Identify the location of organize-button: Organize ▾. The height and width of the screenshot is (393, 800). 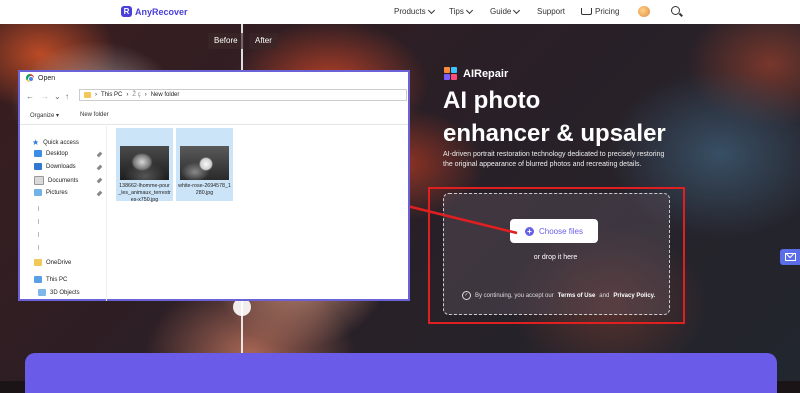
(44, 115).